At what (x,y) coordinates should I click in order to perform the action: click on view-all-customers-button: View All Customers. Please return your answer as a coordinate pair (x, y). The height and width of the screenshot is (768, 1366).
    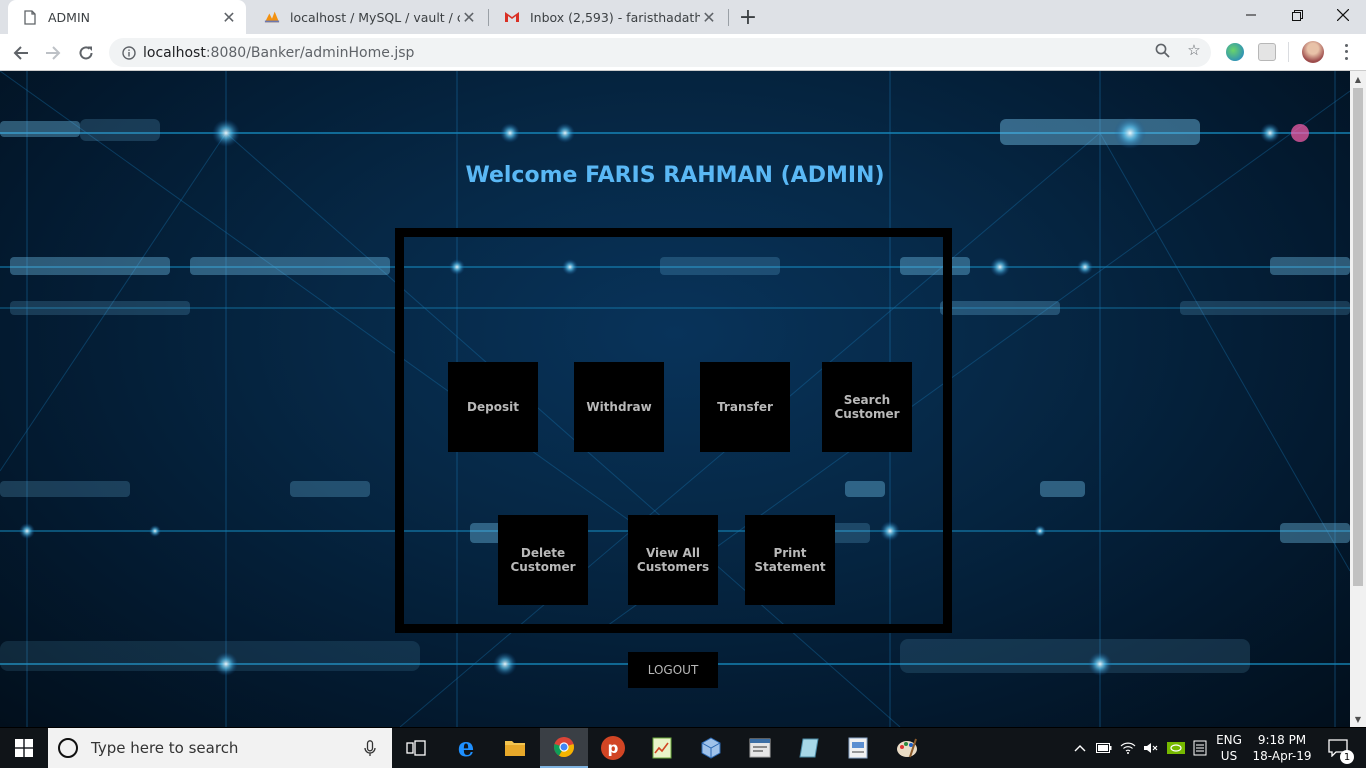
    Looking at the image, I should click on (673, 560).